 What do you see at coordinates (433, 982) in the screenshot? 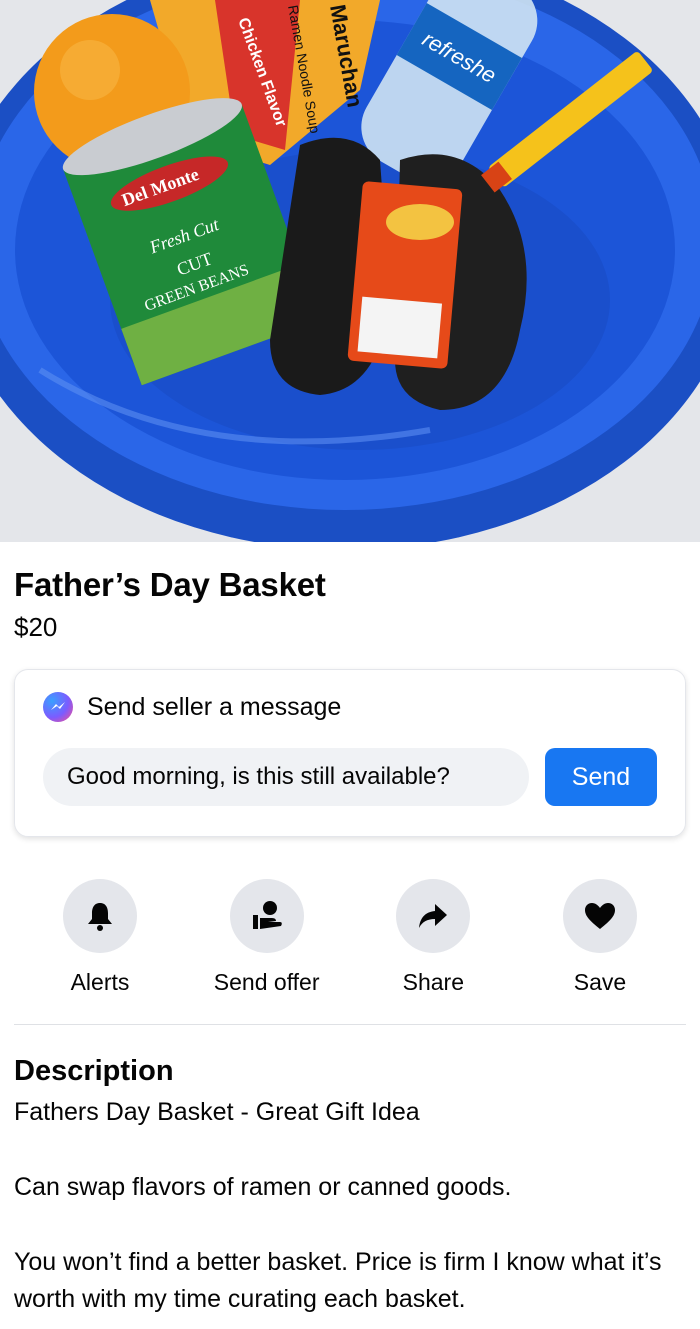
I see `share-label: Share` at bounding box center [433, 982].